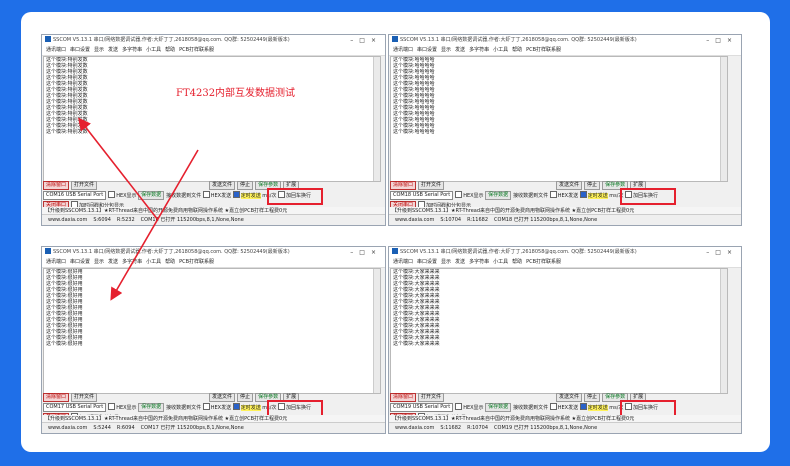  I want to click on status-field: S:6094, so click(102, 220).